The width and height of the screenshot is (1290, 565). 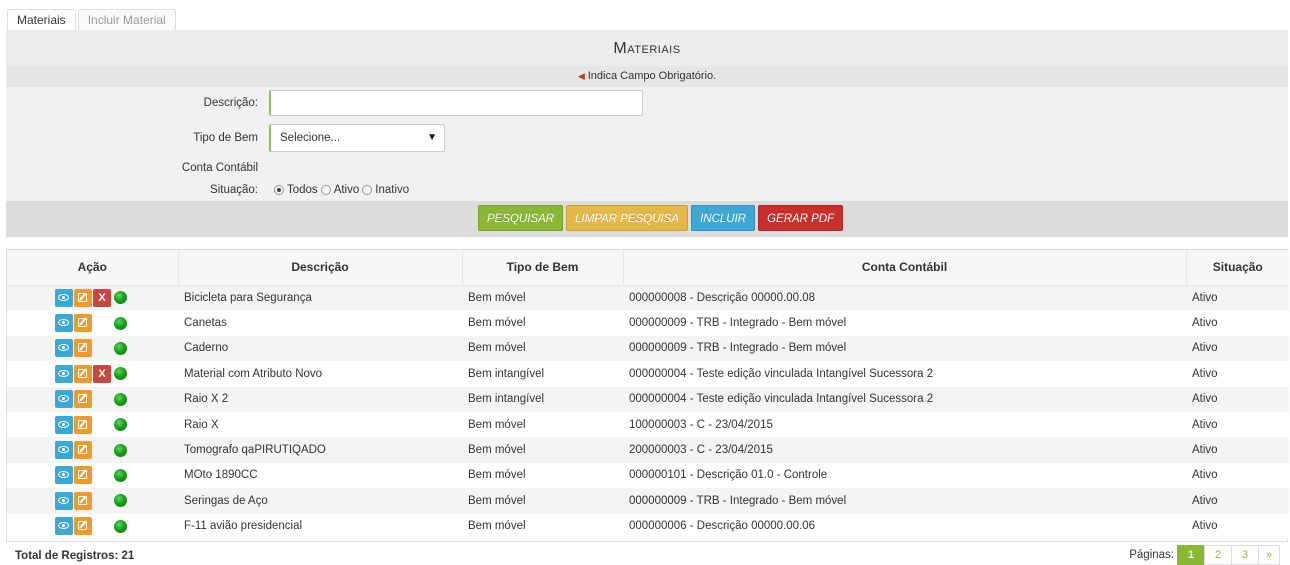 What do you see at coordinates (41, 19) in the screenshot?
I see `tab-materiais: Materiais` at bounding box center [41, 19].